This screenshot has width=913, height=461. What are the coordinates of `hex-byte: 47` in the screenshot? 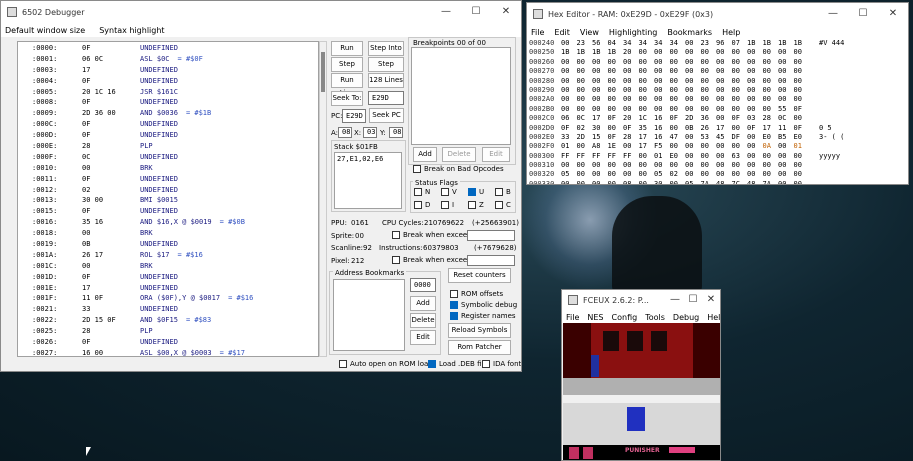 It's located at (678, 137).